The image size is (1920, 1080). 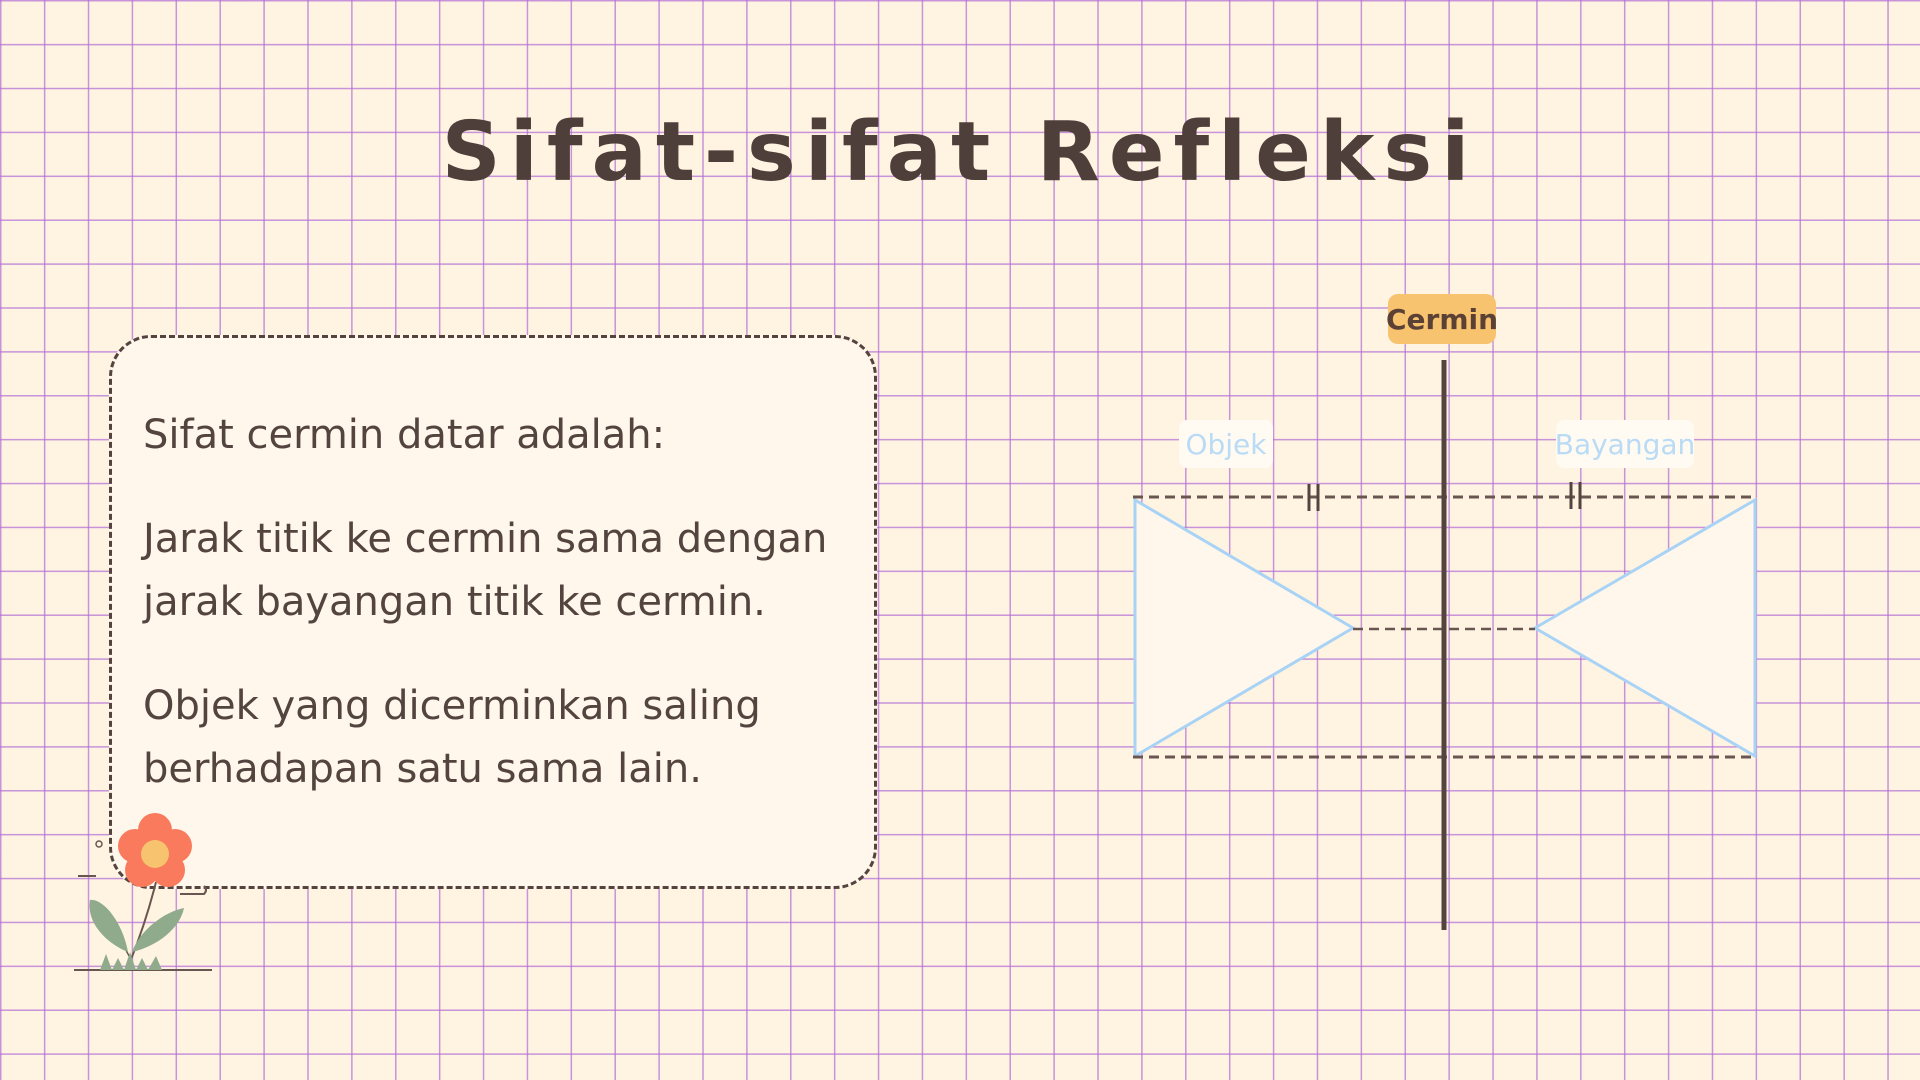 I want to click on image-label: Bayangan, so click(x=1625, y=444).